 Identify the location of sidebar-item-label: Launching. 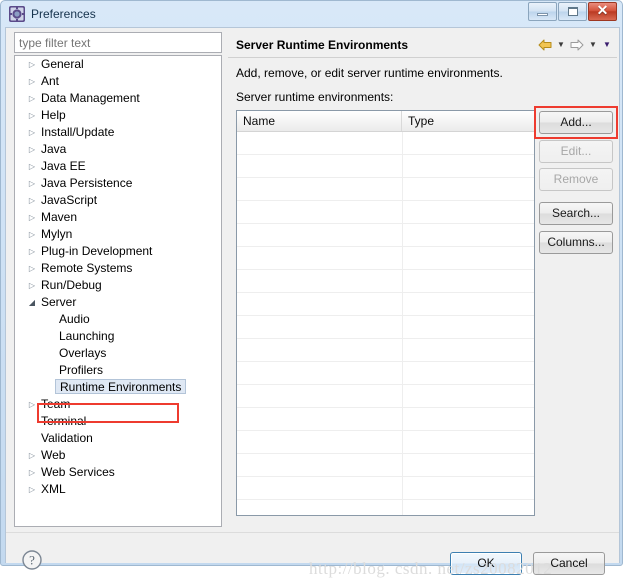
(87, 336).